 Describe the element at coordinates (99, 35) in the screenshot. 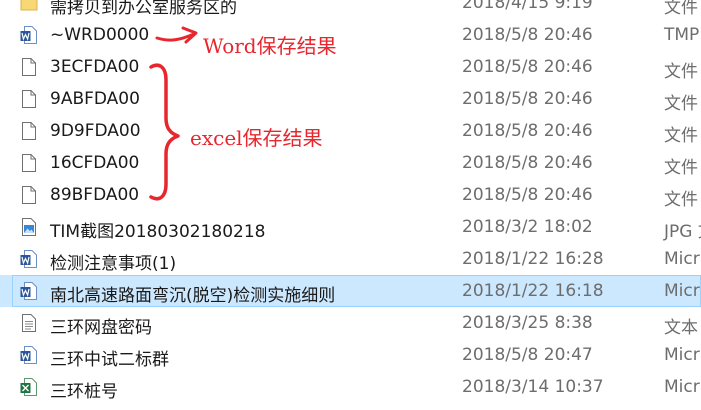

I see `file-name: ~WRD0000` at that location.